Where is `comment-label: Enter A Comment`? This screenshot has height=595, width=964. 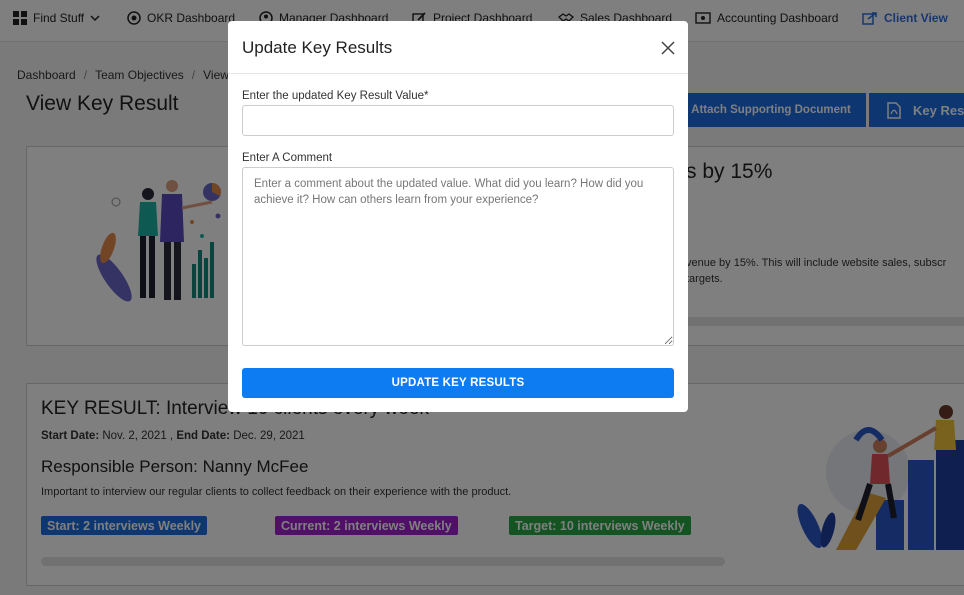 comment-label: Enter A Comment is located at coordinates (287, 158).